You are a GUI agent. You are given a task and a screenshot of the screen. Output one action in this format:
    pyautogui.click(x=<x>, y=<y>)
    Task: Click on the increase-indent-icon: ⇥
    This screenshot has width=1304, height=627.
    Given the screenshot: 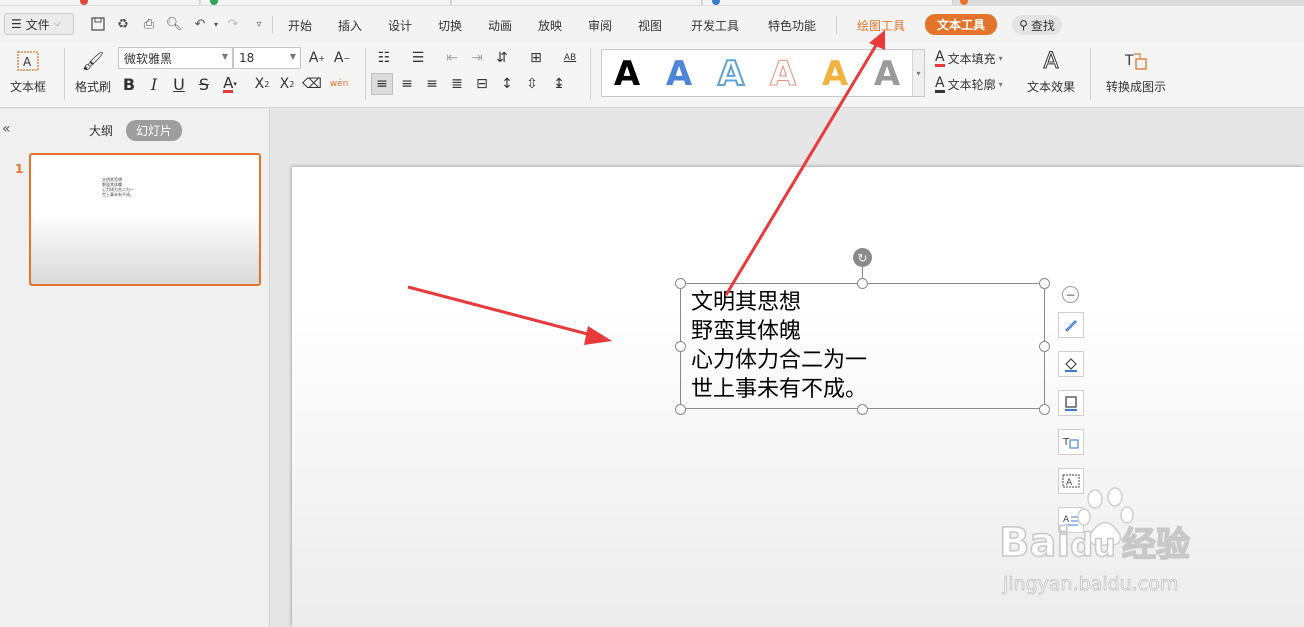 What is the action you would take?
    pyautogui.click(x=477, y=58)
    